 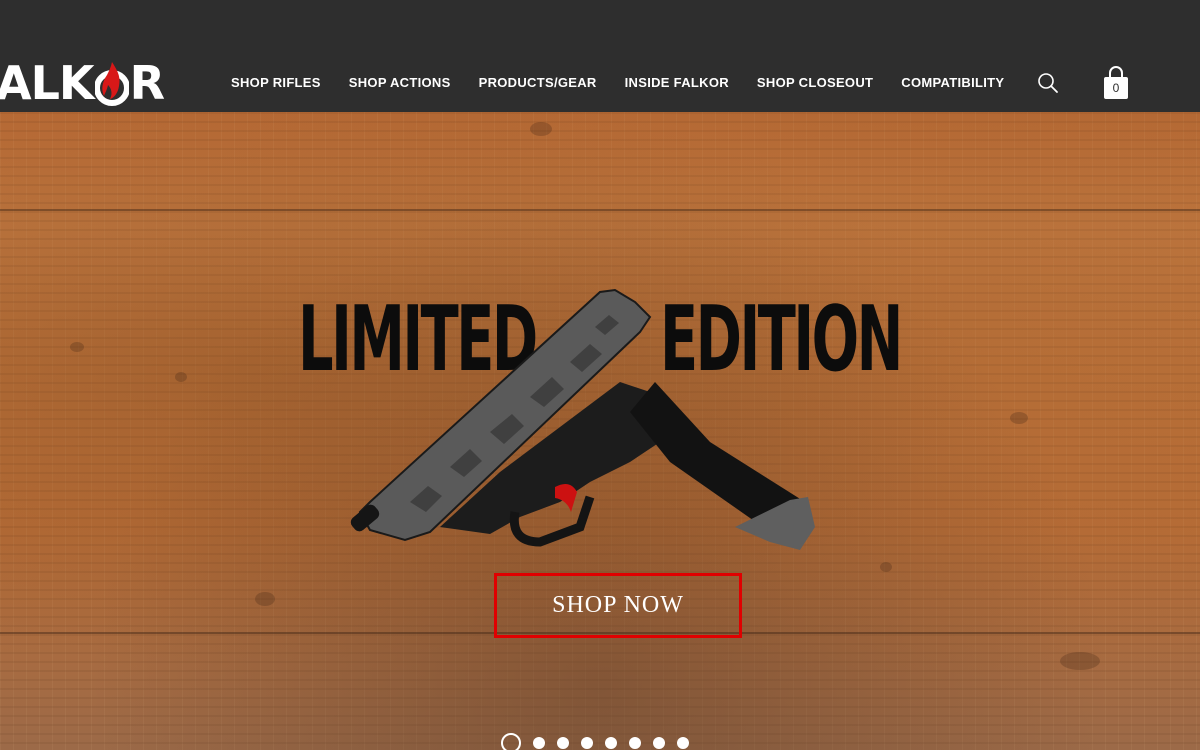 I want to click on cart-button: 0, so click(x=1116, y=83).